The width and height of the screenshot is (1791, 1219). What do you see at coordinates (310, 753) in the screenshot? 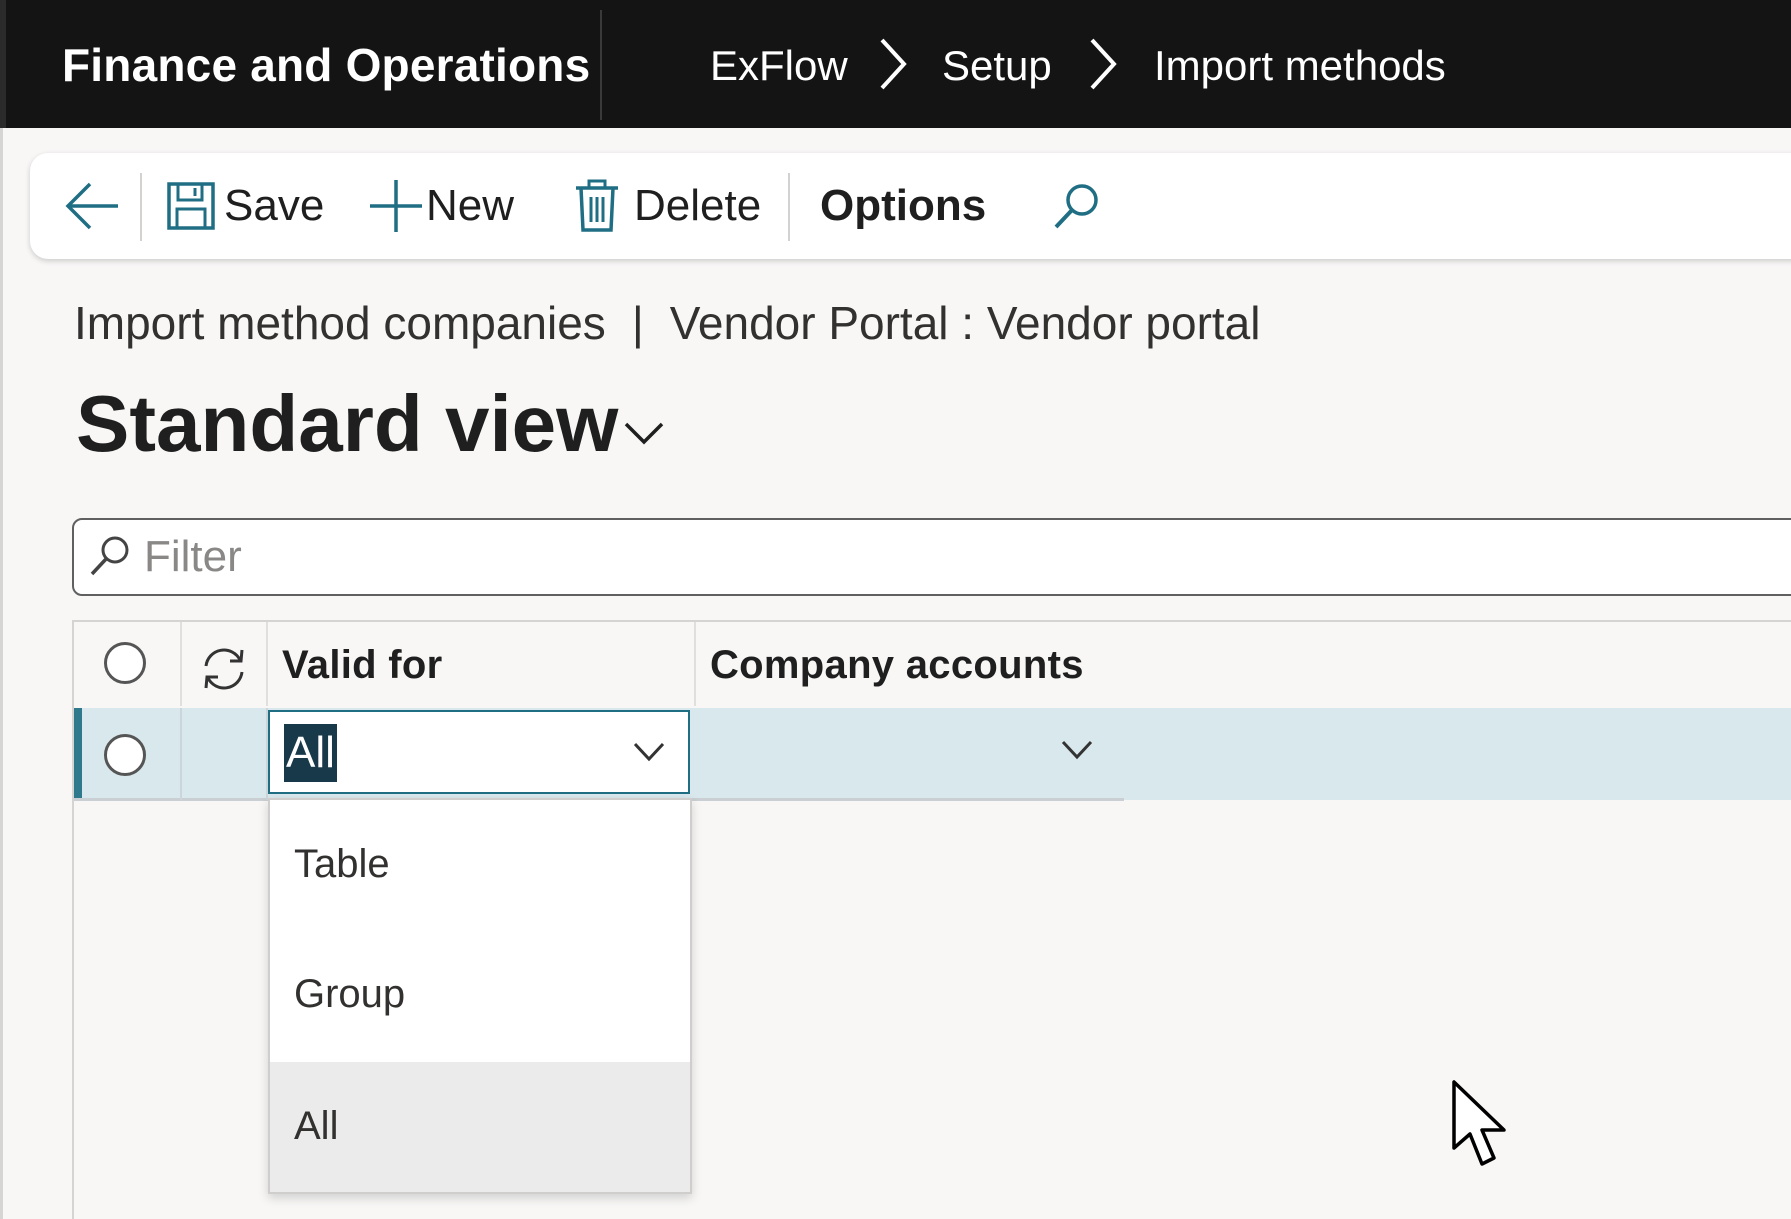
I see `valid-for-value: All` at bounding box center [310, 753].